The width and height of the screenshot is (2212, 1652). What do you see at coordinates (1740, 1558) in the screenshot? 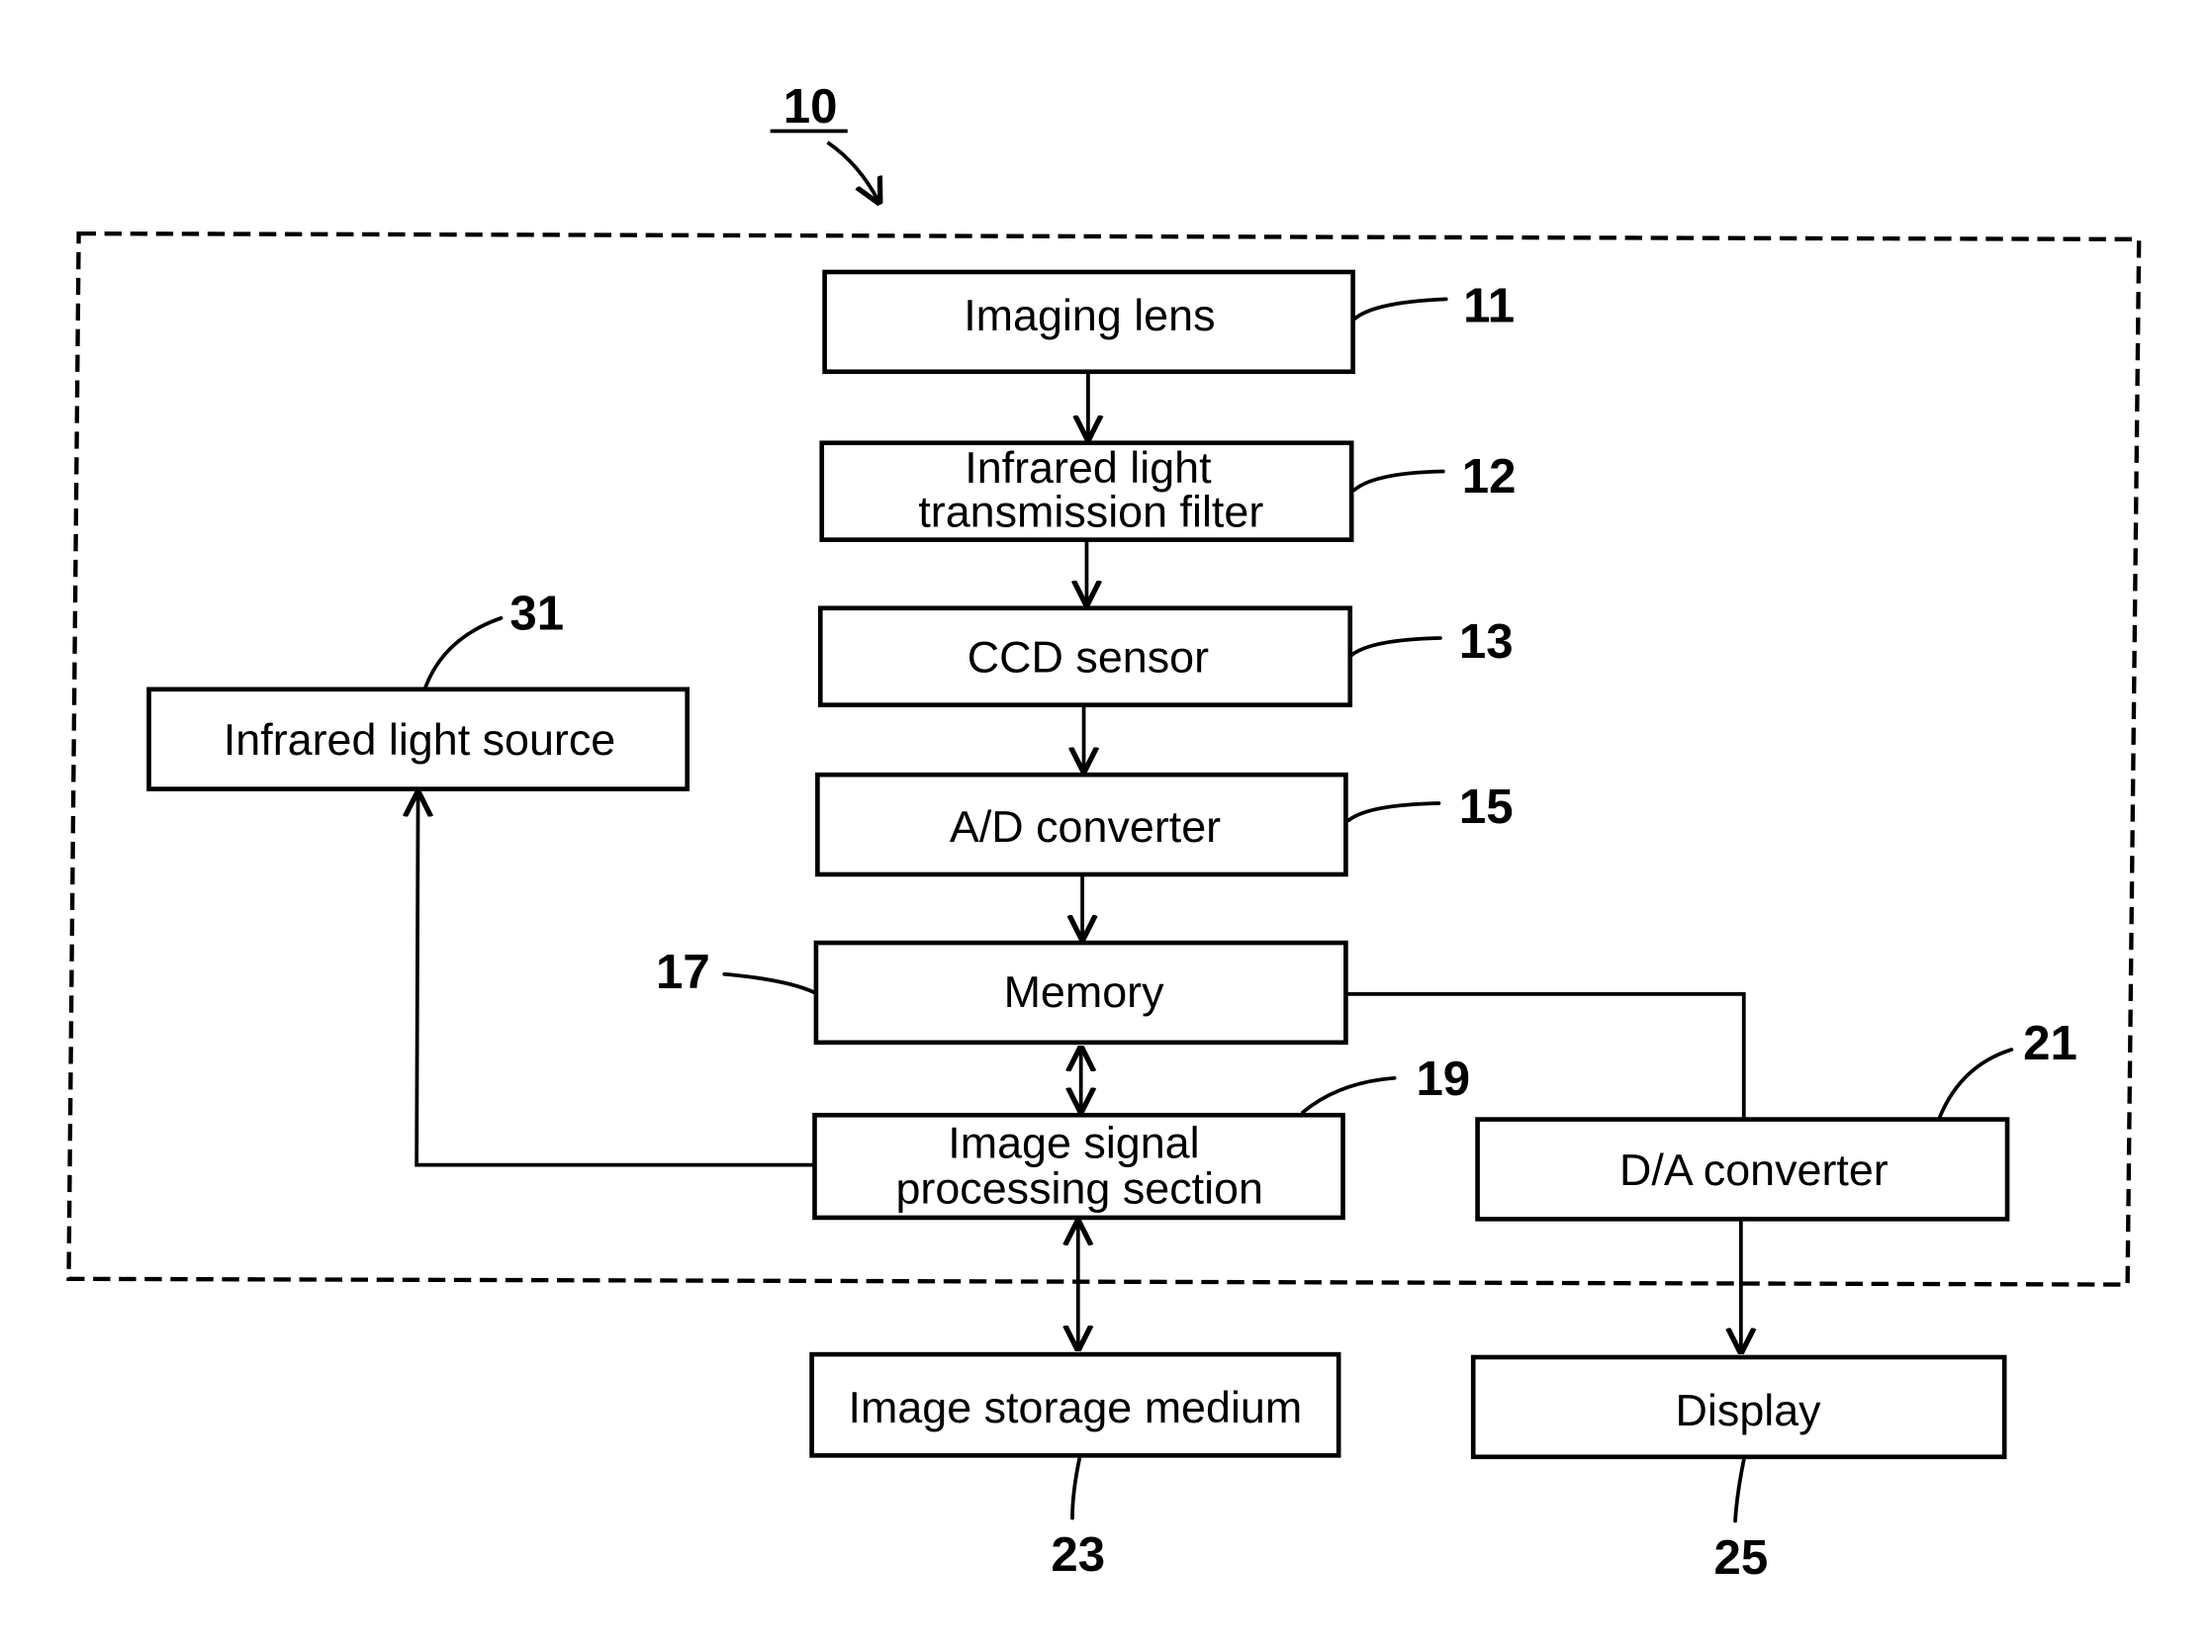
I see `ref-25: 25` at bounding box center [1740, 1558].